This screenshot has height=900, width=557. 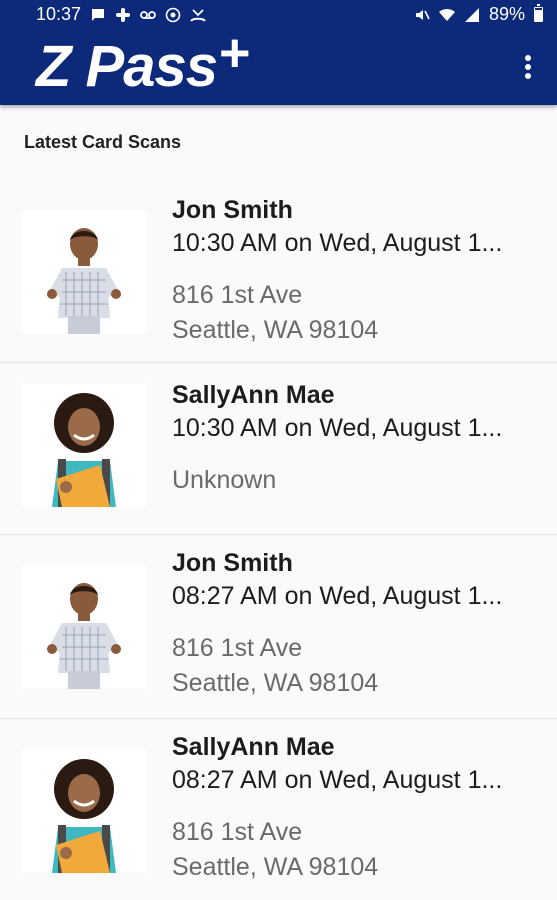 I want to click on slack-icon, so click(x=123, y=15).